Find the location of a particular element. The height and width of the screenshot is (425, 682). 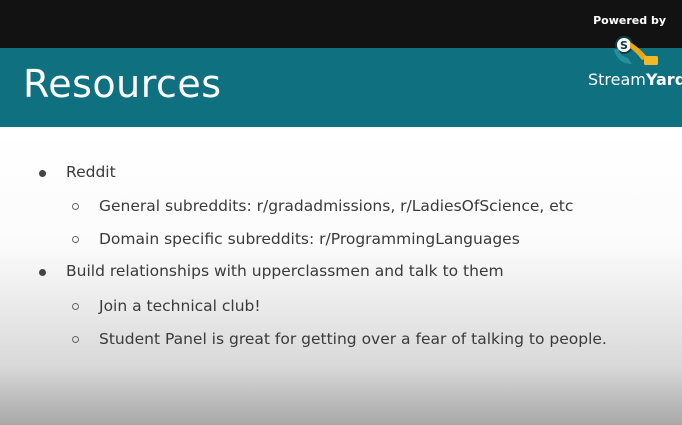

svg-text: S is located at coordinates (624, 45).